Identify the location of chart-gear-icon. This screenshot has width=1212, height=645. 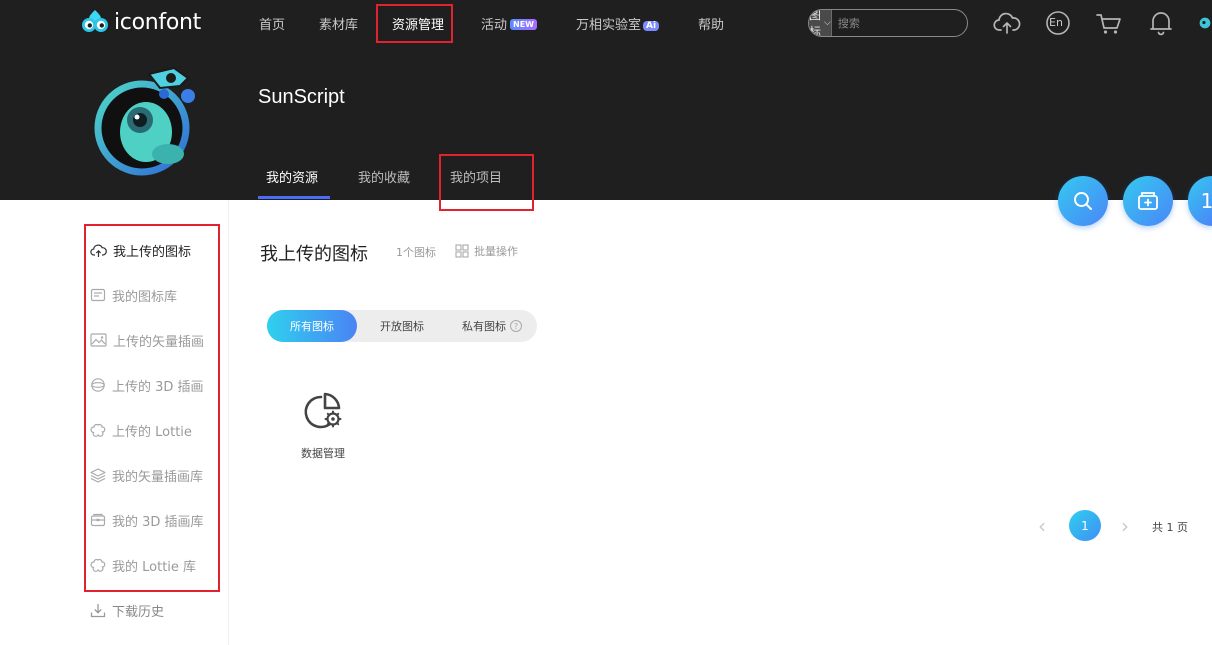
(323, 410).